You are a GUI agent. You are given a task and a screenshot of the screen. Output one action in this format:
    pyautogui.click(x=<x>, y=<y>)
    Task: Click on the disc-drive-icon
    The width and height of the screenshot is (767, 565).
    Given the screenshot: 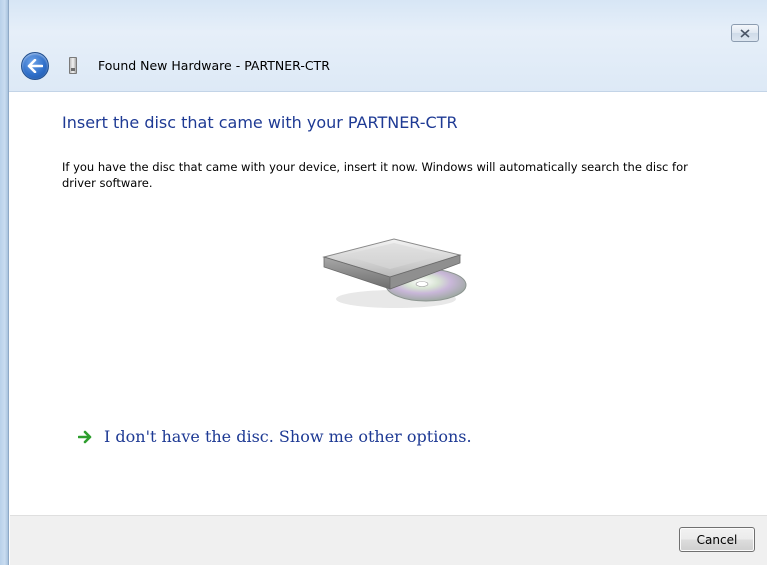 What is the action you would take?
    pyautogui.click(x=394, y=273)
    